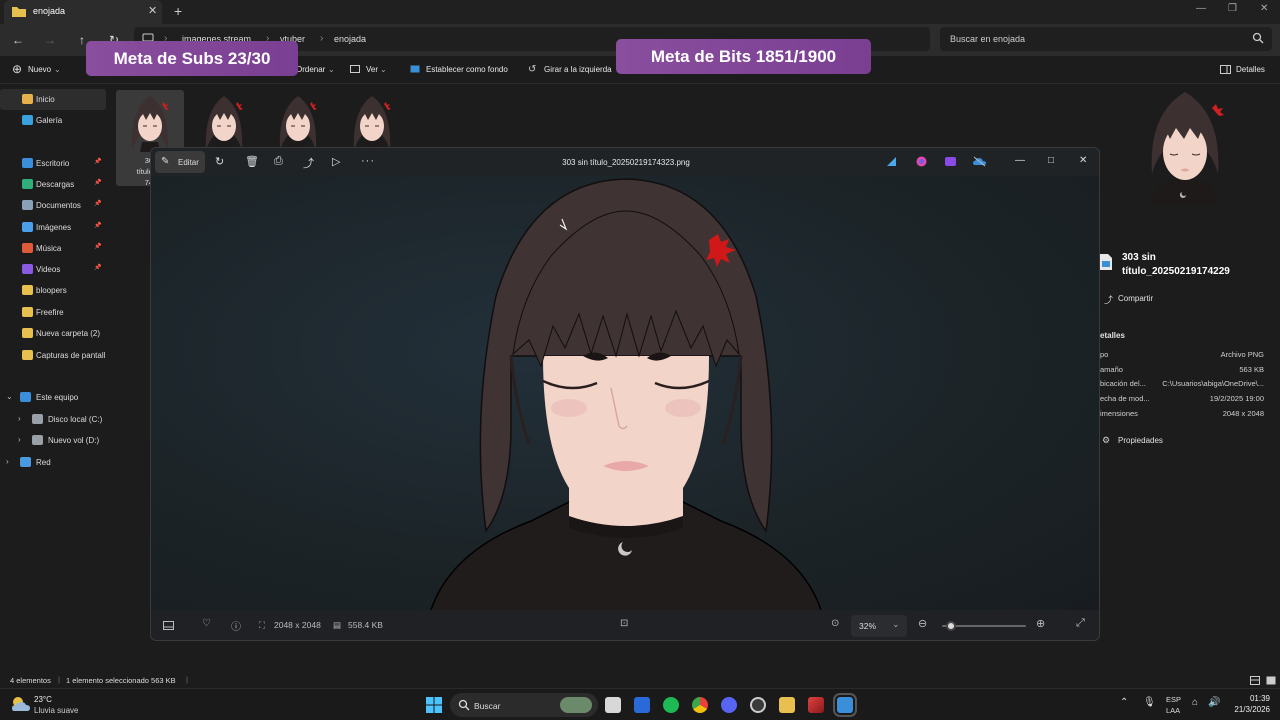  I want to click on sidebar-item-capturas-de-pantall: Capturas de pantall, so click(53, 355).